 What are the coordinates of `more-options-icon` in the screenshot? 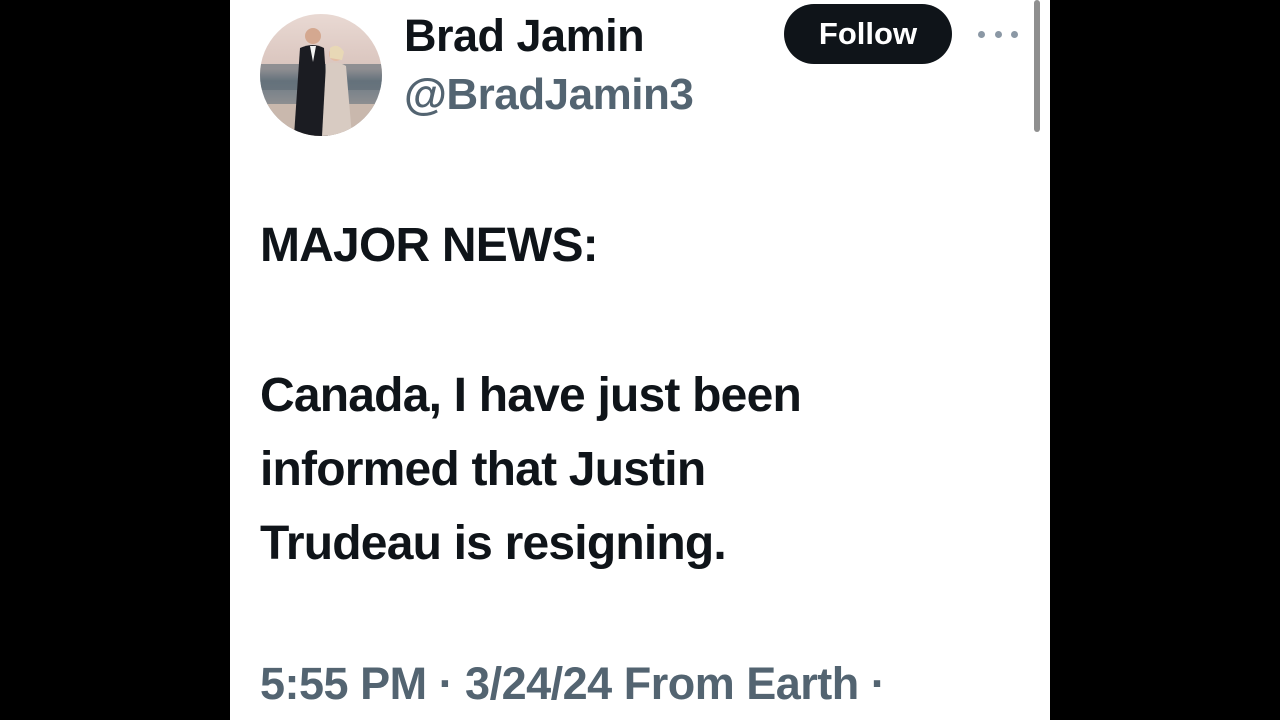 It's located at (998, 34).